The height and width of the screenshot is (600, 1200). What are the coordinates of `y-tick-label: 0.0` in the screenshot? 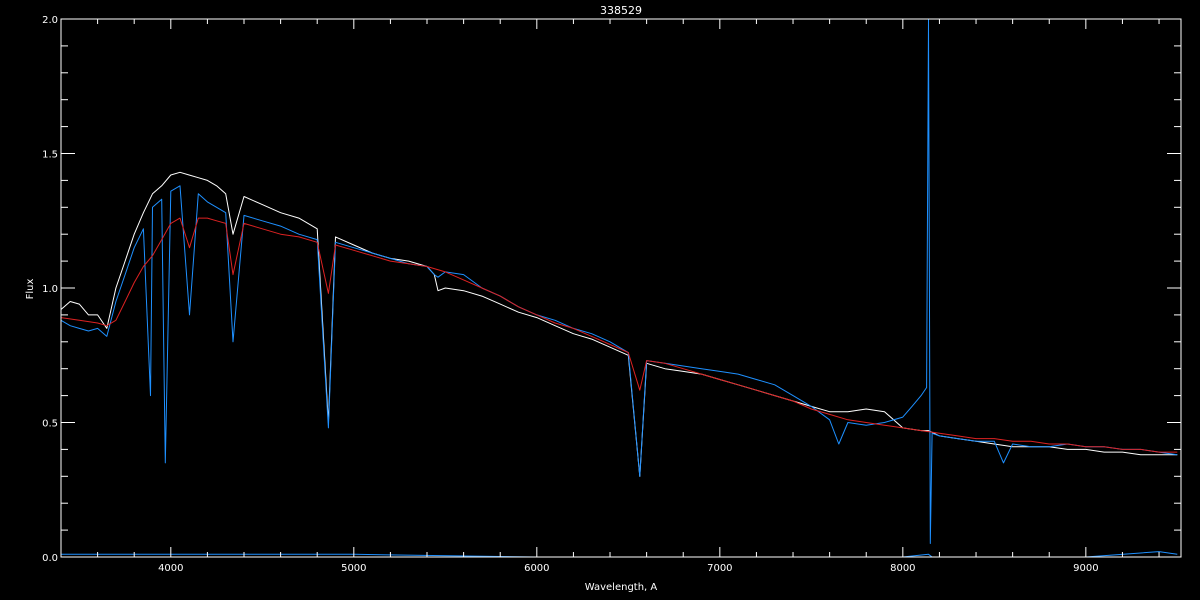 It's located at (50, 558).